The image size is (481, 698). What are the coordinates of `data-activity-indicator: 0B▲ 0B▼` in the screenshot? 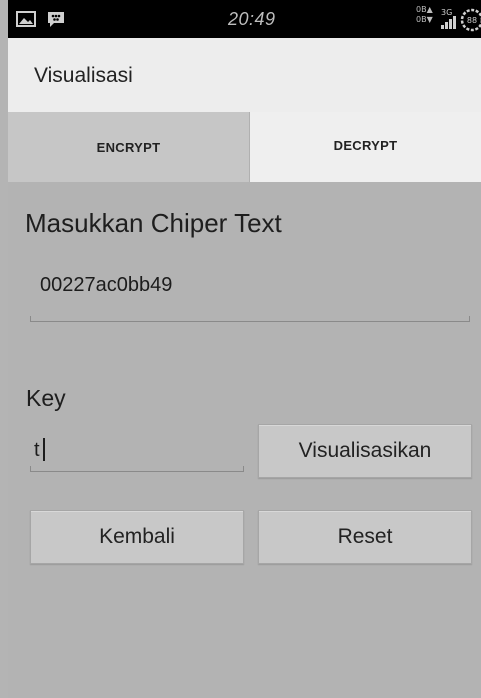 It's located at (424, 15).